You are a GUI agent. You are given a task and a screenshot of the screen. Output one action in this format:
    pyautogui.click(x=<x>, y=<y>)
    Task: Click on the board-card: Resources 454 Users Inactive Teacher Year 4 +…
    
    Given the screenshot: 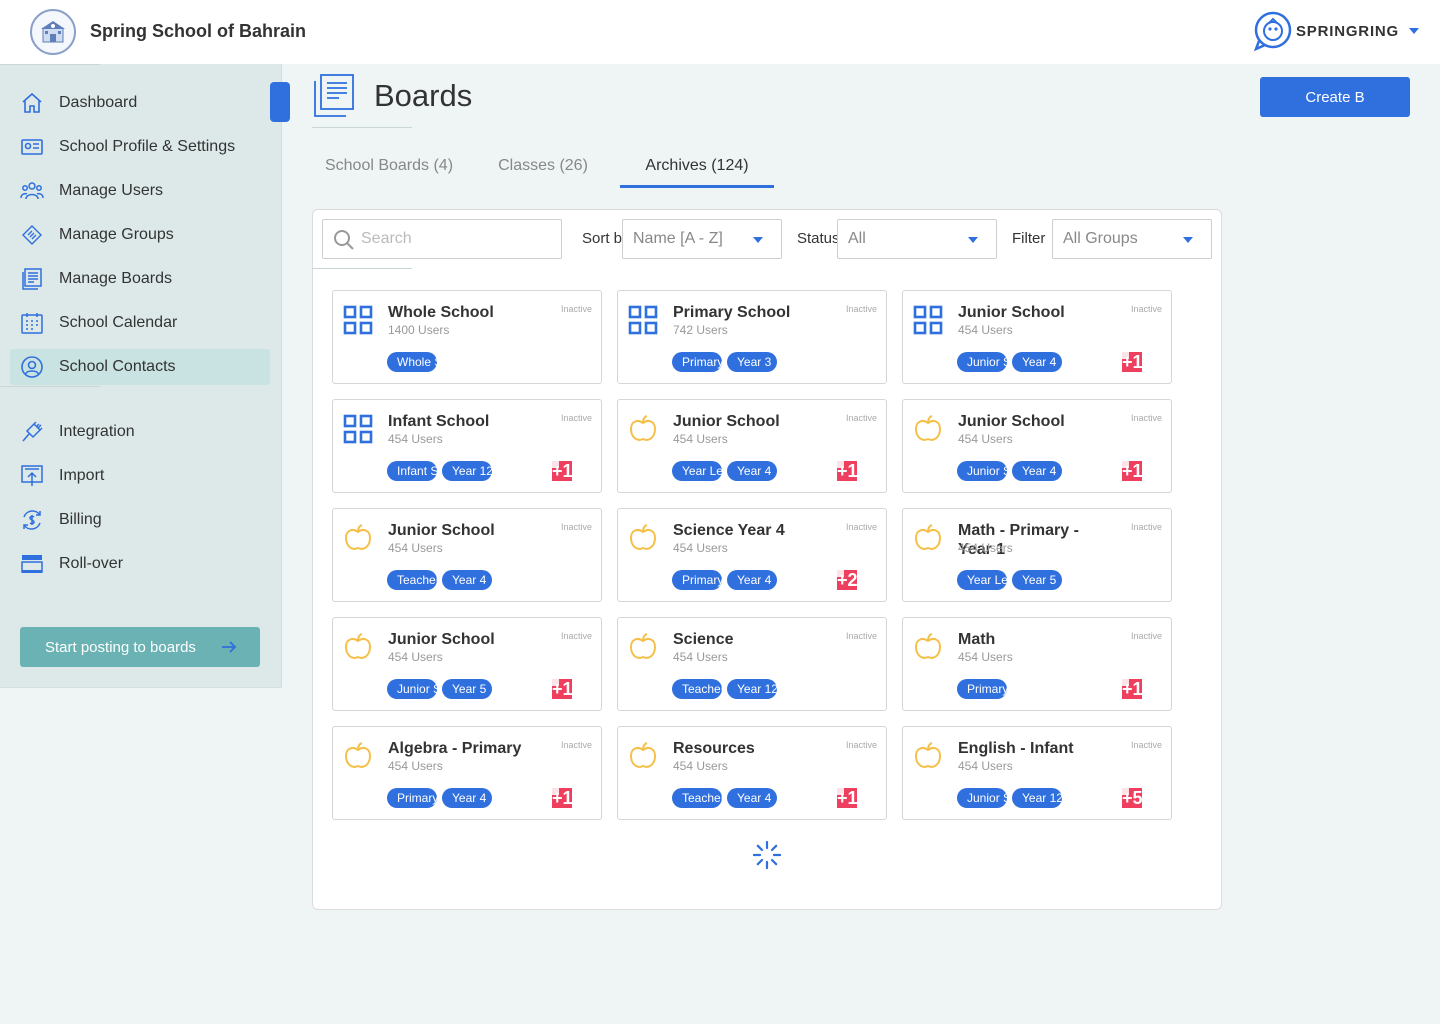 What is the action you would take?
    pyautogui.click(x=752, y=773)
    